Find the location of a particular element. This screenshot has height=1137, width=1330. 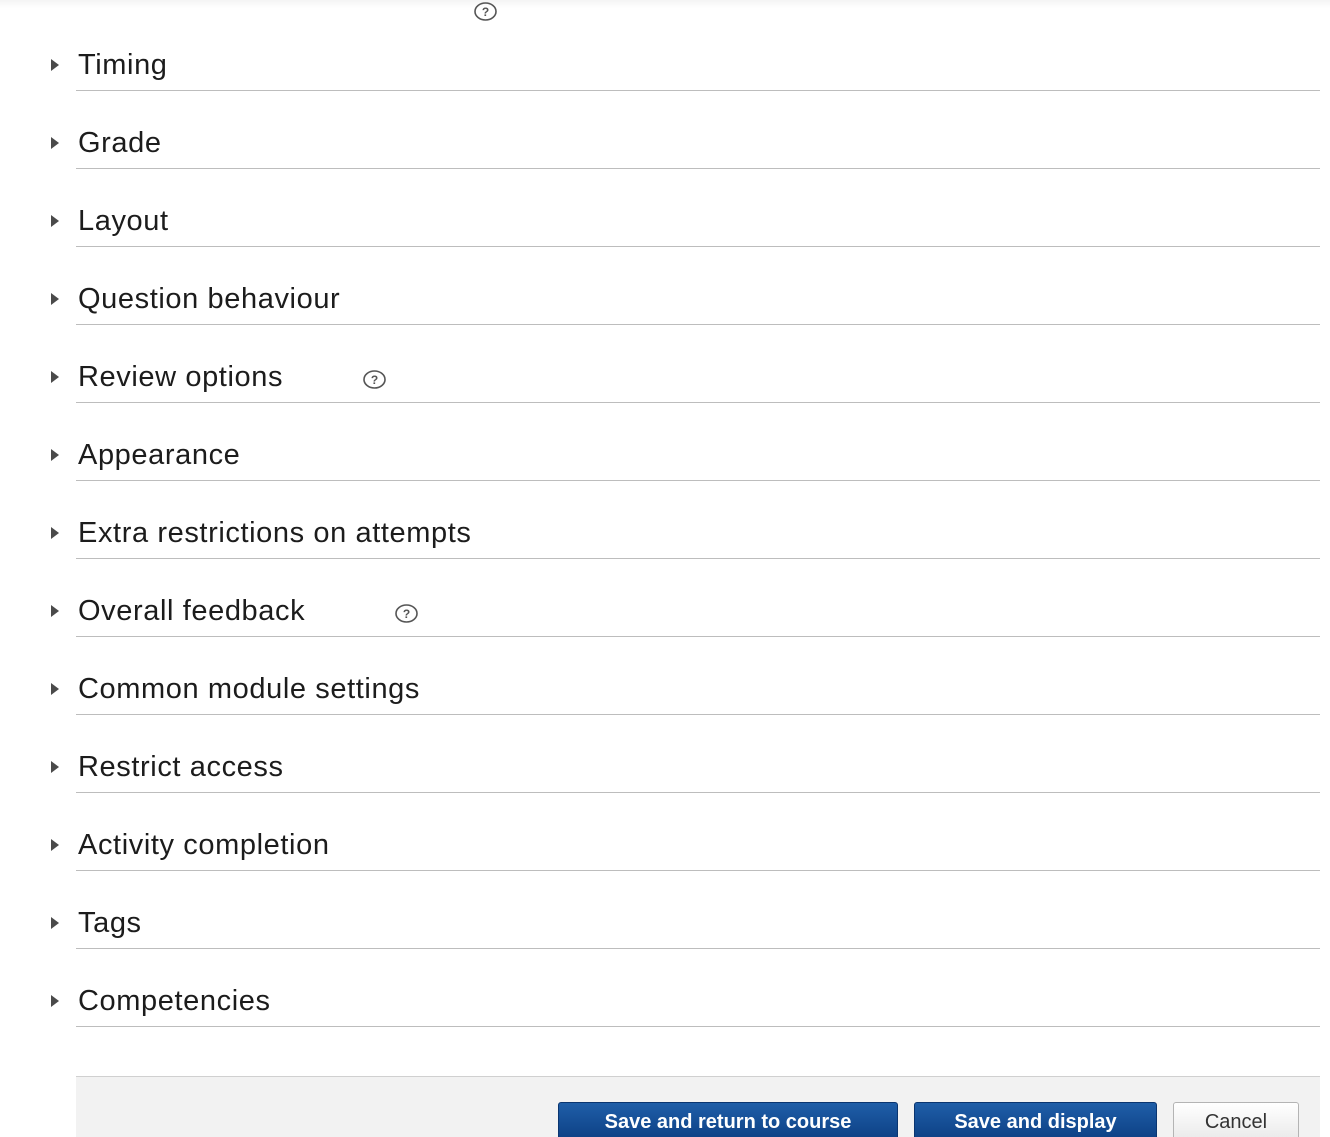

section-overall-feedback: Overall feedback ? is located at coordinates (665, 634).